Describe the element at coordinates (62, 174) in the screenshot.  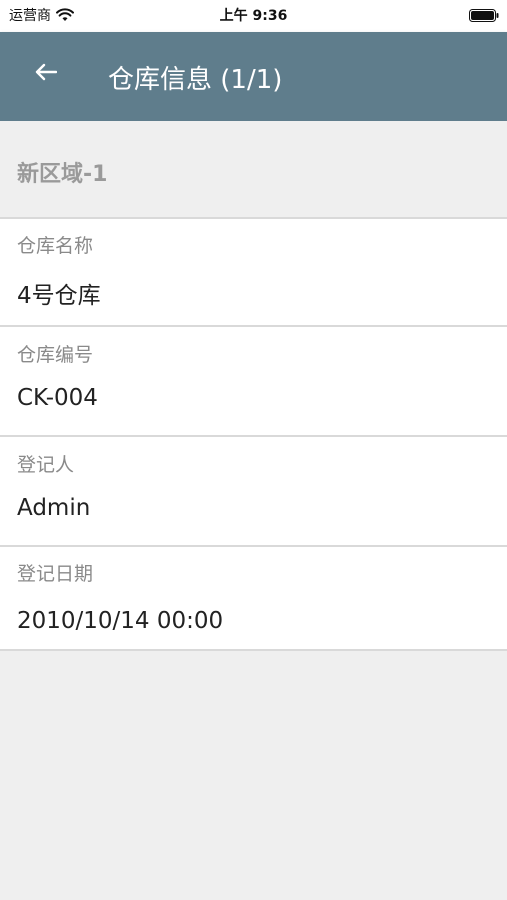
I see `section-title: 新区域-1` at that location.